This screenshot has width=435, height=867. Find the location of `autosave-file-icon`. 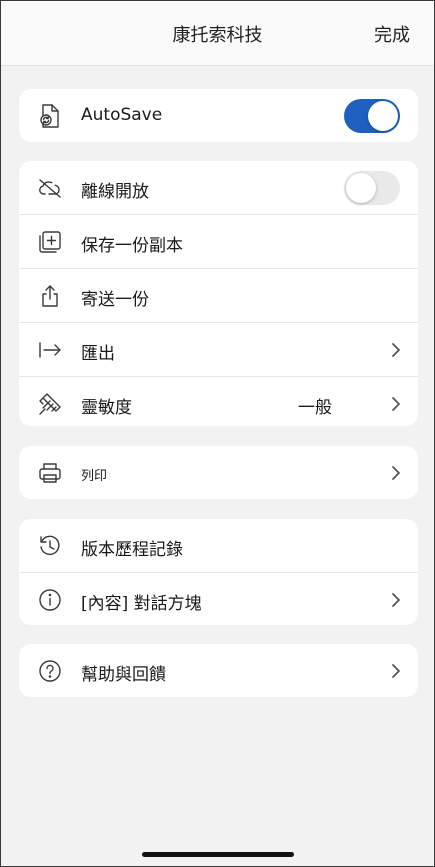

autosave-file-icon is located at coordinates (50, 116).